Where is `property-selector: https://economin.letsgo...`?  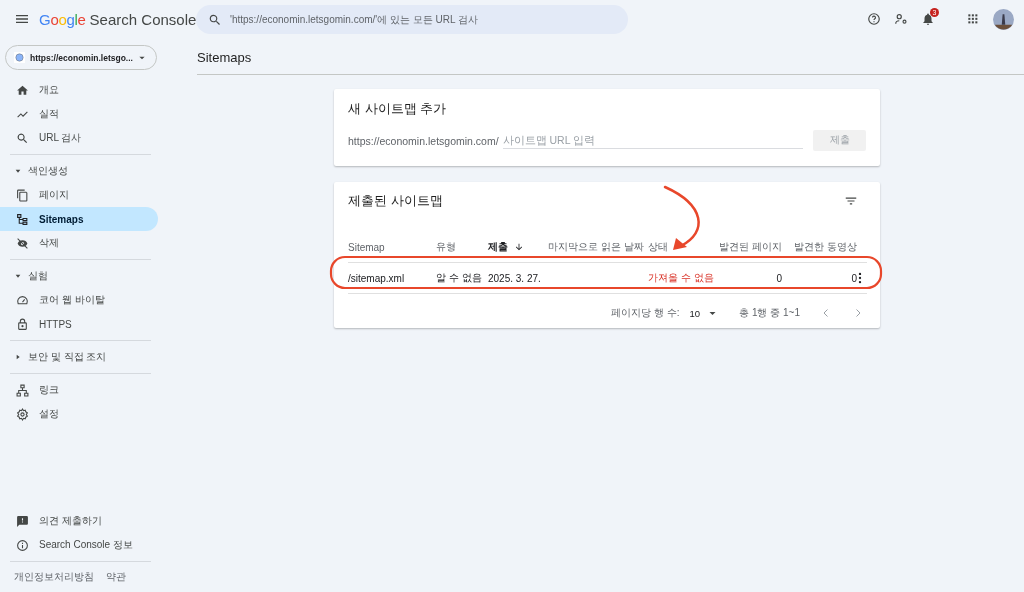
property-selector: https://economin.letsgo... is located at coordinates (81, 57).